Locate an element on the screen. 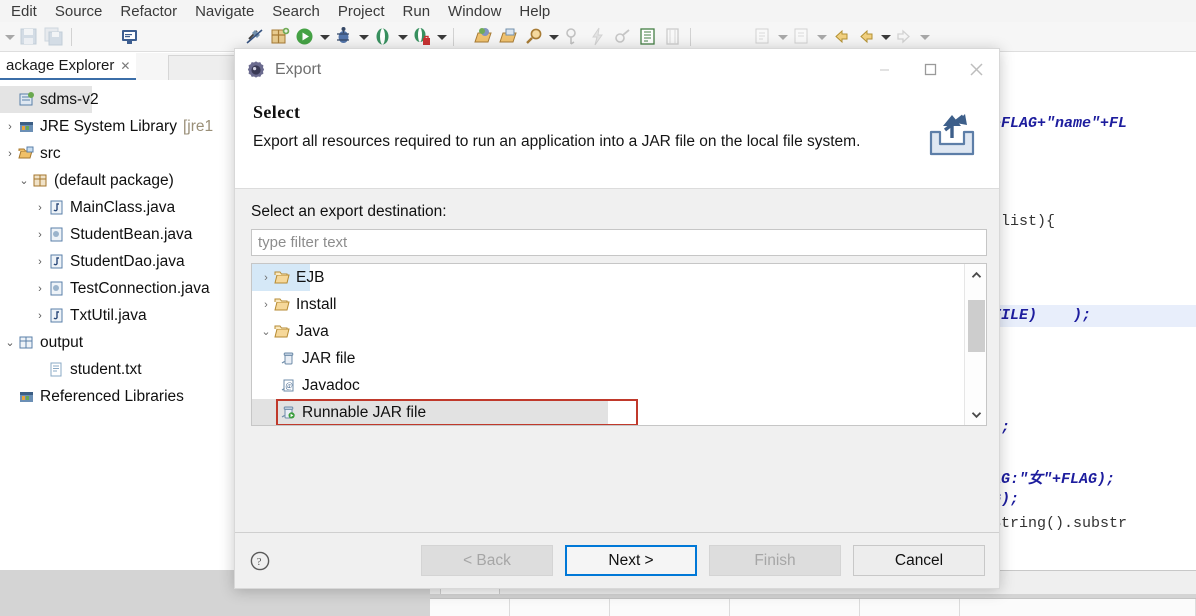  code-line: oString().substr is located at coordinates (1055, 523).